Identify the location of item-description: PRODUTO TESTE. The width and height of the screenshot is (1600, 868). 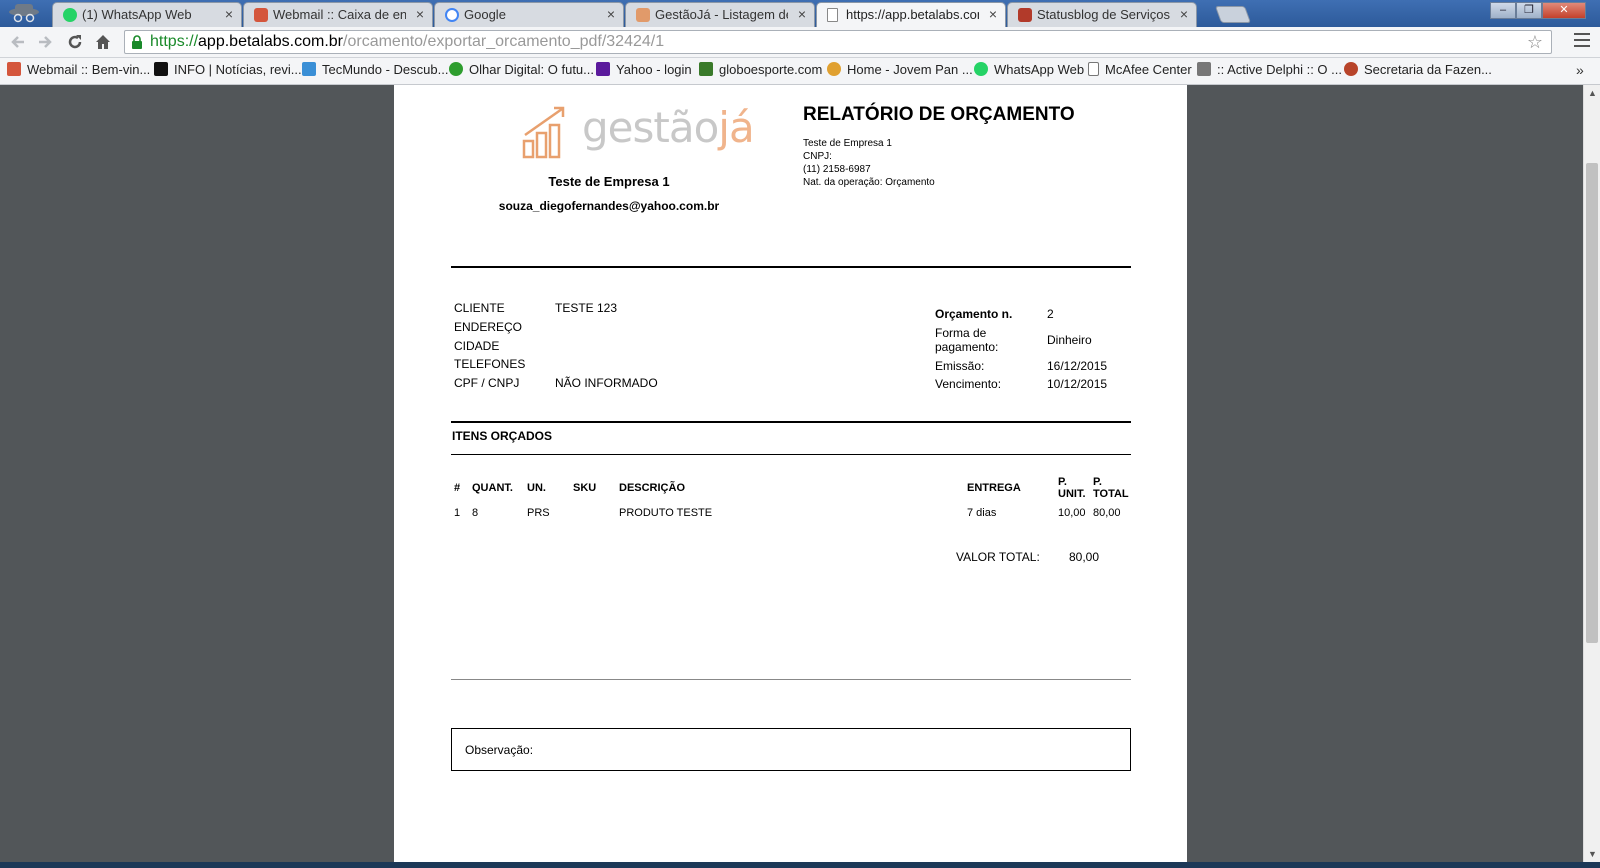
(666, 513).